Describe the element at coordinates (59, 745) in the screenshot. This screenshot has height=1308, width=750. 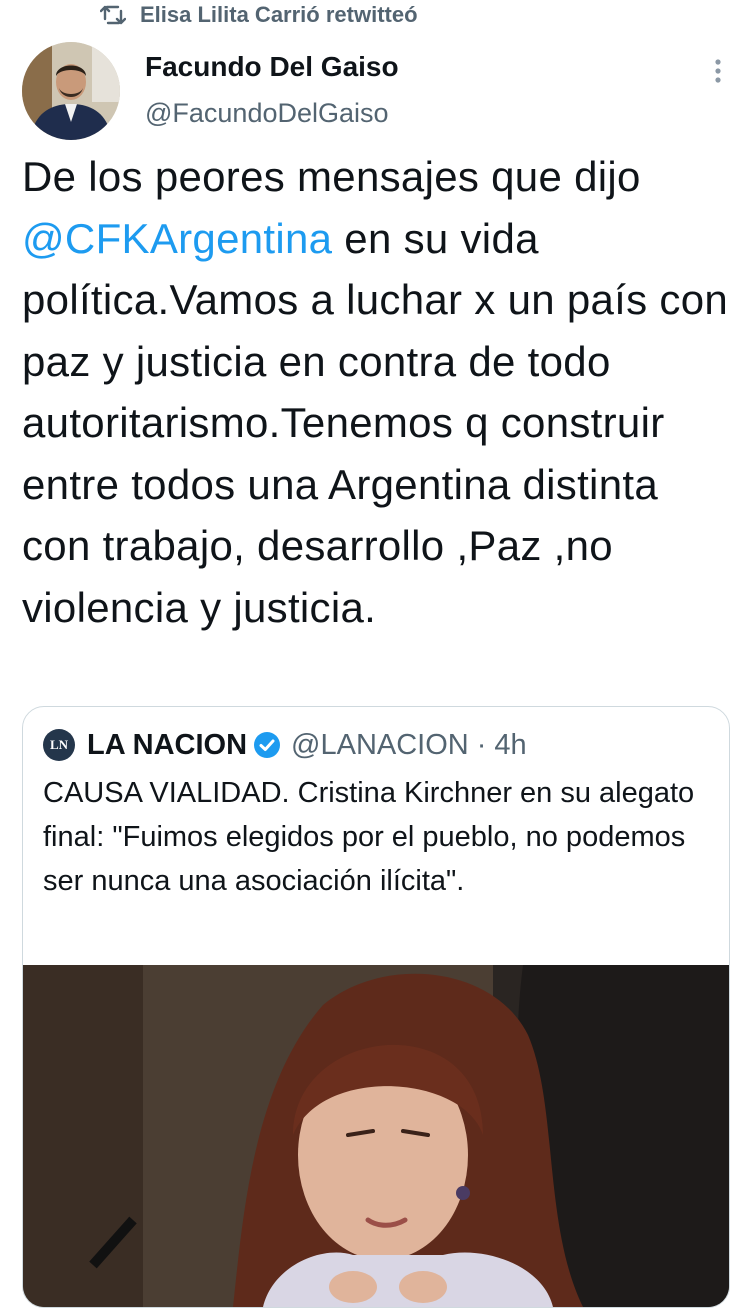
I see `quoted-avatar: LN` at that location.